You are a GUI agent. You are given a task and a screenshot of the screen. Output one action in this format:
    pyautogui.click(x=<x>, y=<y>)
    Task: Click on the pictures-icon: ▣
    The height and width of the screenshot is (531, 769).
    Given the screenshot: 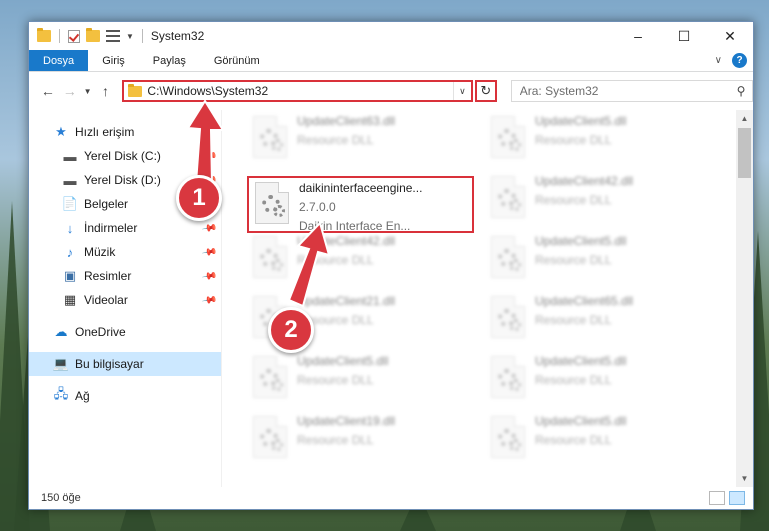 What is the action you would take?
    pyautogui.click(x=70, y=275)
    